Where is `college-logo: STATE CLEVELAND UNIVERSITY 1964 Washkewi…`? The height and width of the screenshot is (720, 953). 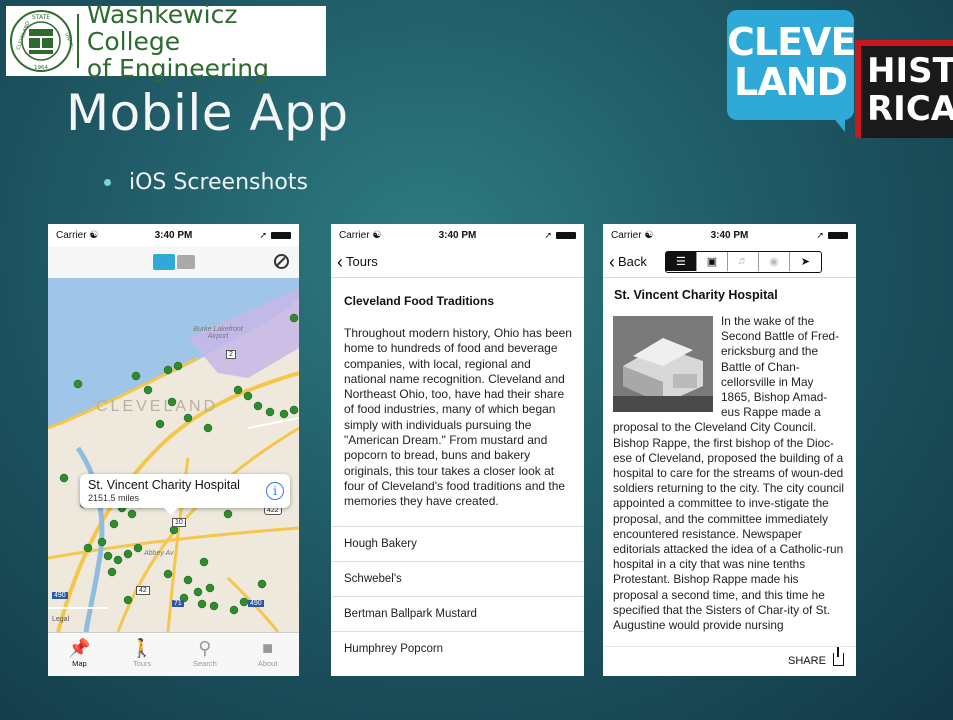
college-logo: STATE CLEVELAND UNIVERSITY 1964 Washkewi… is located at coordinates (166, 41).